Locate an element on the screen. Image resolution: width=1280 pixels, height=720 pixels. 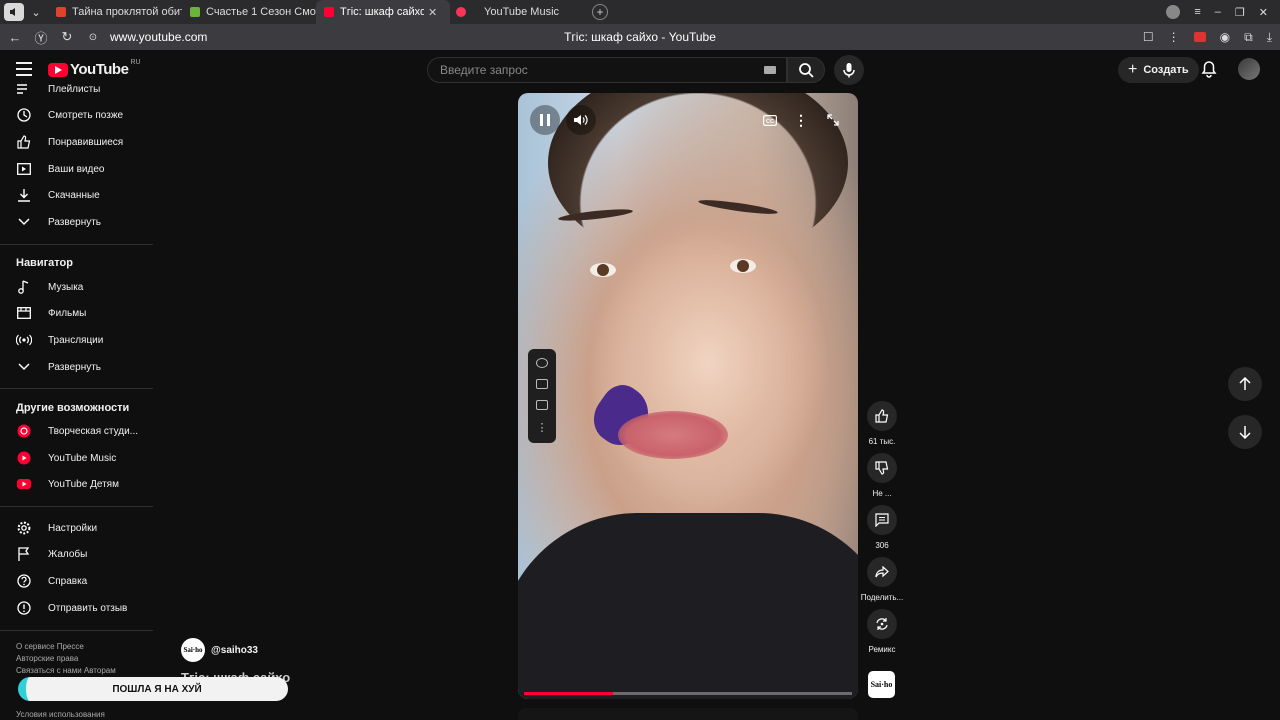
profile-icon is located at coordinates (1173, 12).